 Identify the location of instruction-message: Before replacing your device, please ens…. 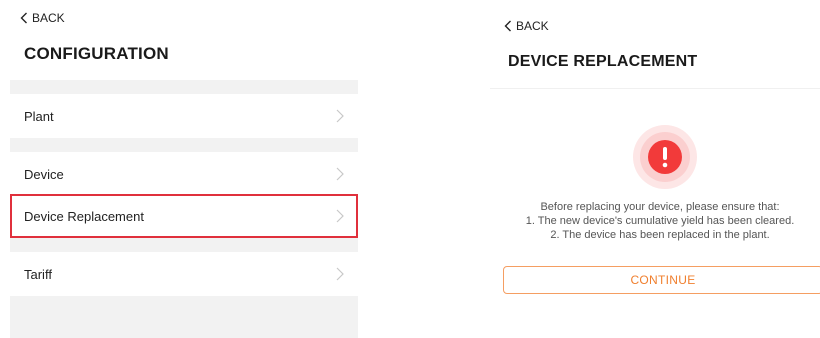
(655, 221).